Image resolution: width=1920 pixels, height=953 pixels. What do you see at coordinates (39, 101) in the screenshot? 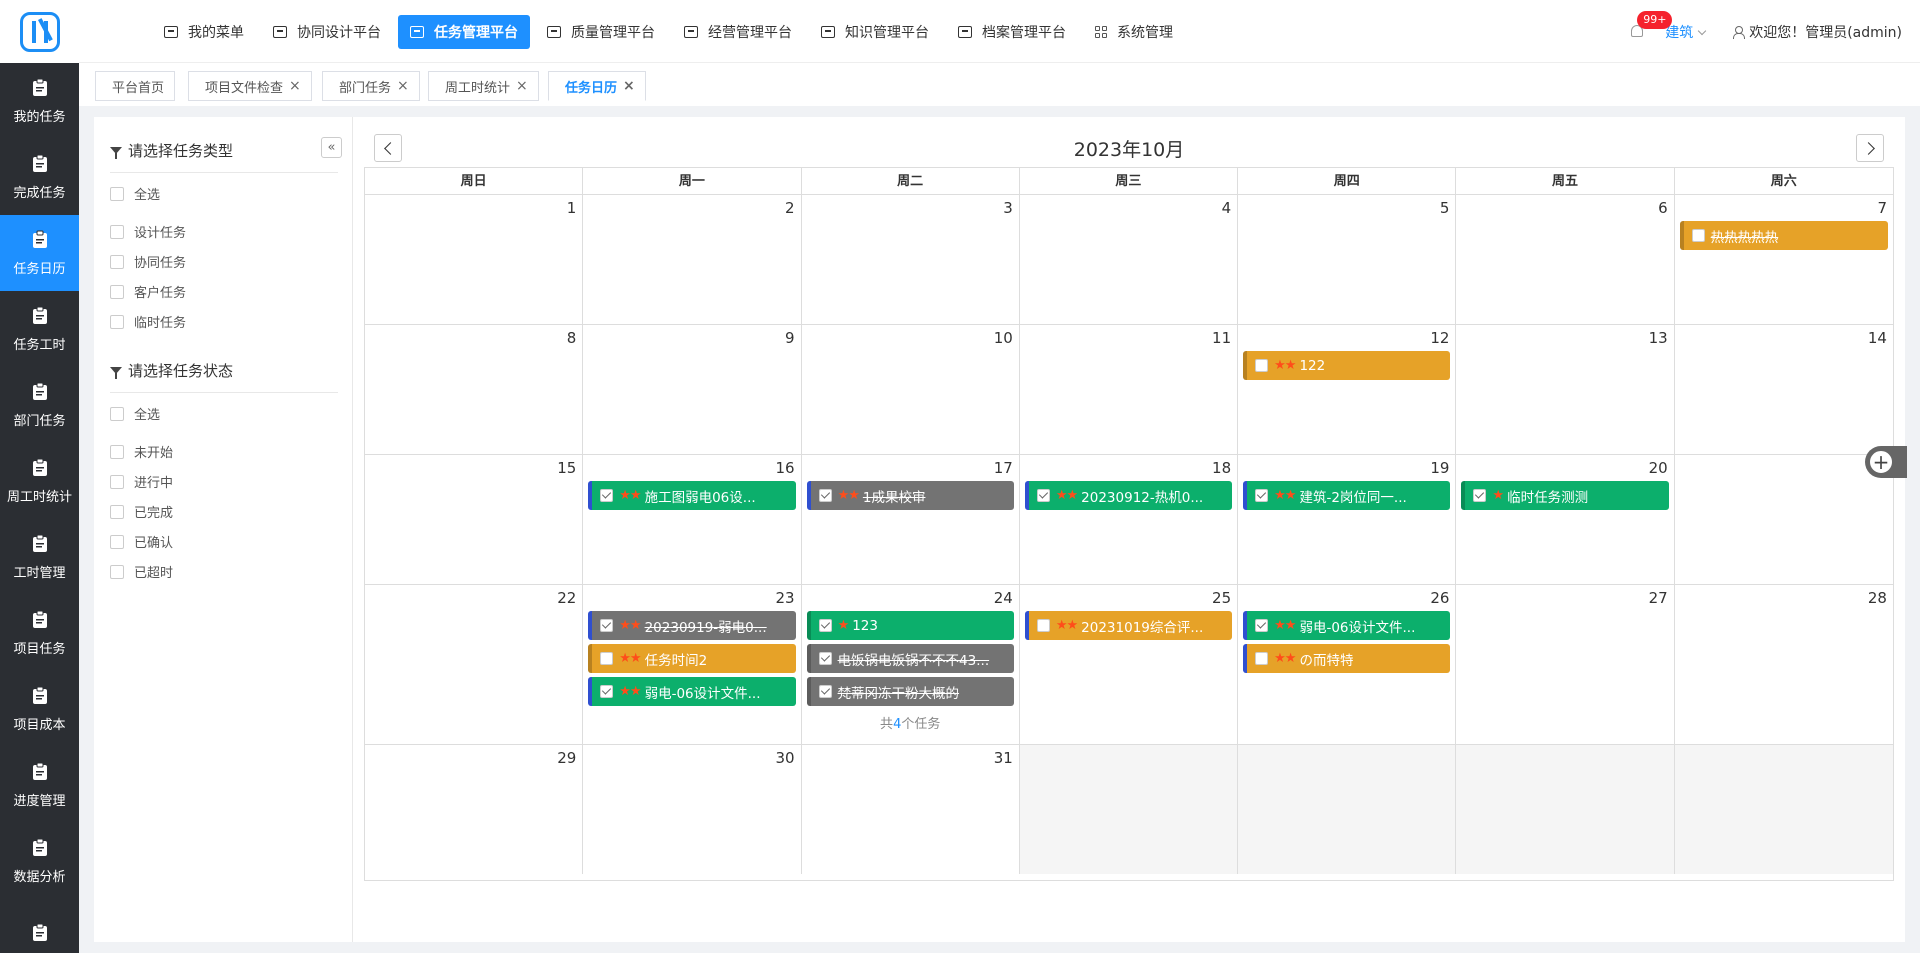
I see `sidebar-item-0: 我的任务` at bounding box center [39, 101].